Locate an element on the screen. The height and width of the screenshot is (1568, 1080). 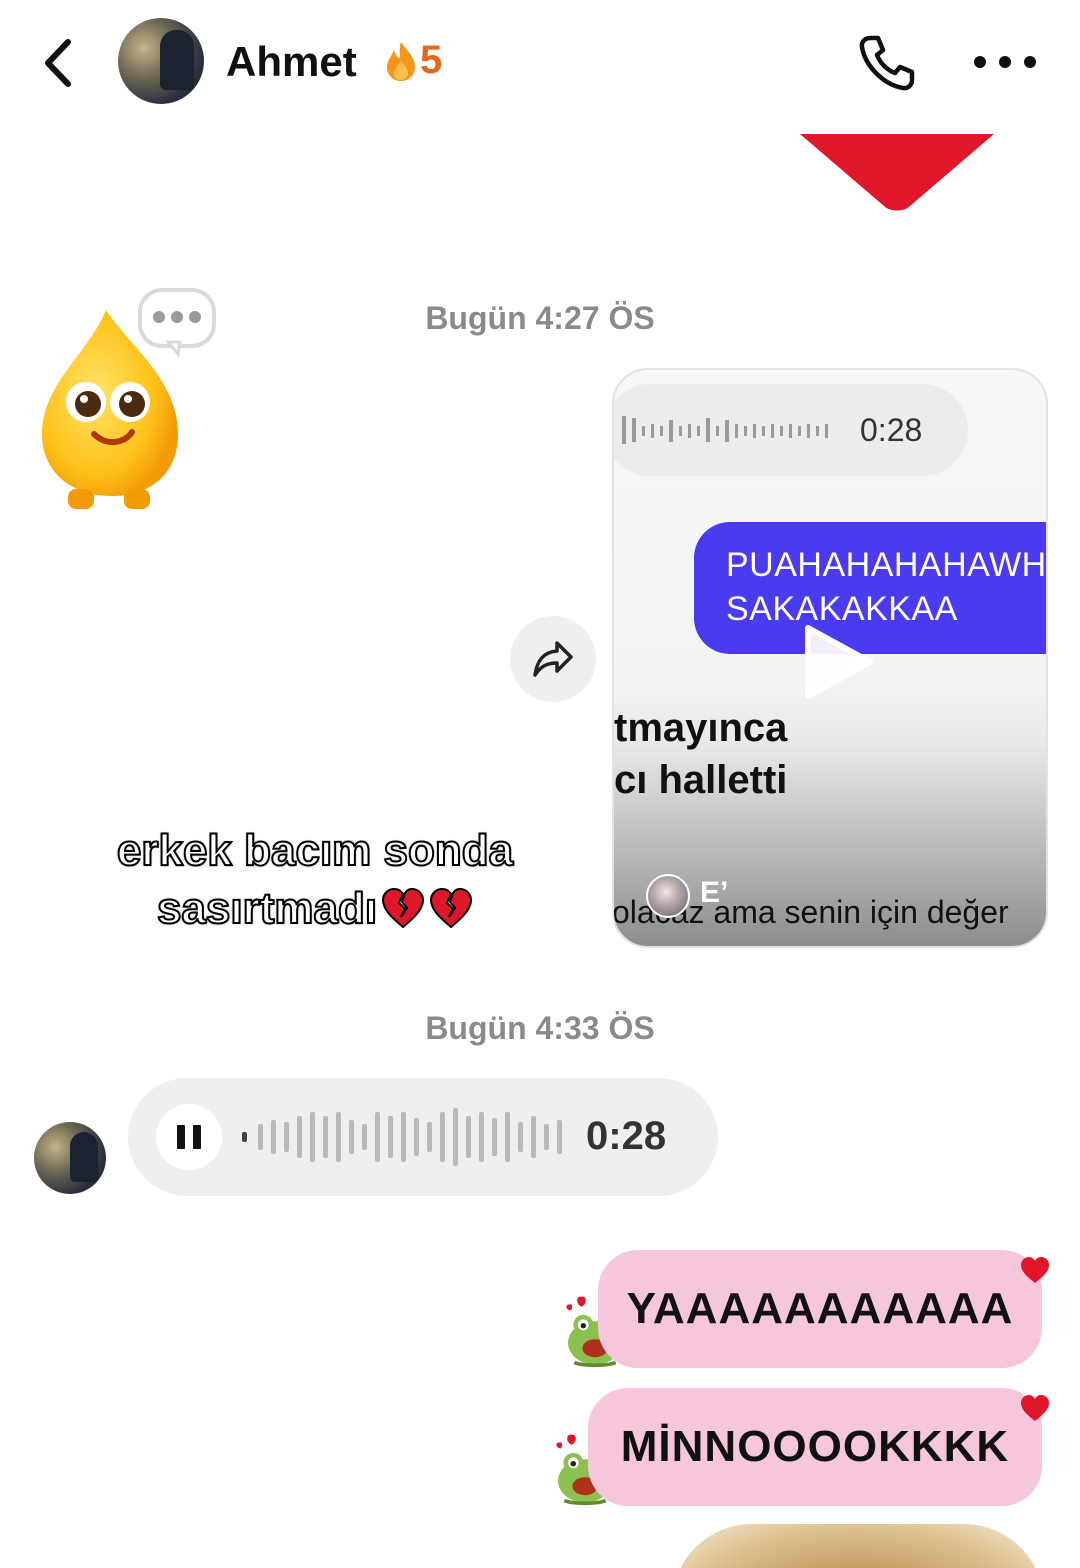
chat-header: Ahmet 5 is located at coordinates (540, 65).